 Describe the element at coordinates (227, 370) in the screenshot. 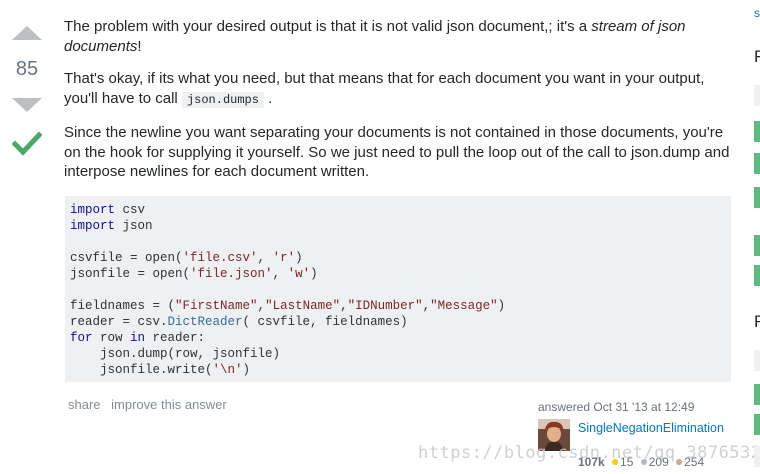

I see `code-string: '\n'` at that location.